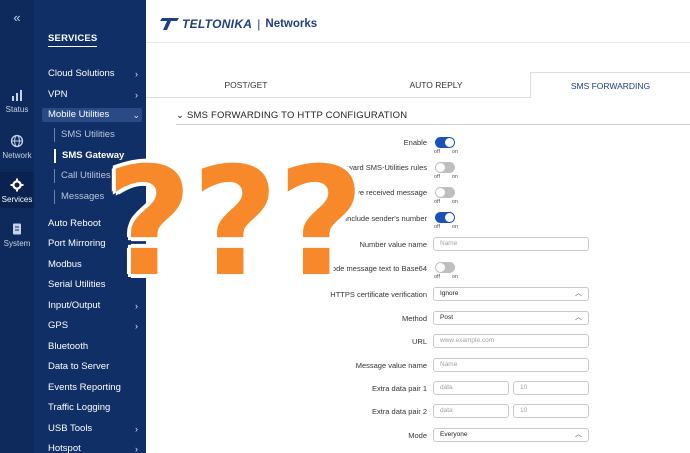 This screenshot has width=690, height=453. What do you see at coordinates (17, 229) in the screenshot?
I see `document-icon` at bounding box center [17, 229].